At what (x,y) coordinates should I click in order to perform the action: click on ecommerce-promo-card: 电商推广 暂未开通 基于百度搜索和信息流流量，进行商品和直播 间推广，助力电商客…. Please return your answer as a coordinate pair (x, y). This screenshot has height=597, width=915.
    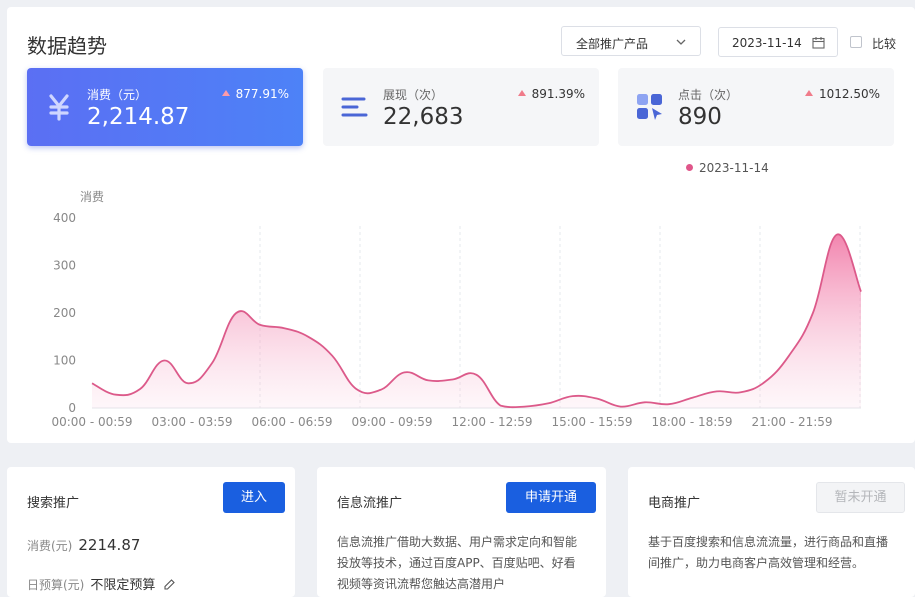
    Looking at the image, I should click on (771, 532).